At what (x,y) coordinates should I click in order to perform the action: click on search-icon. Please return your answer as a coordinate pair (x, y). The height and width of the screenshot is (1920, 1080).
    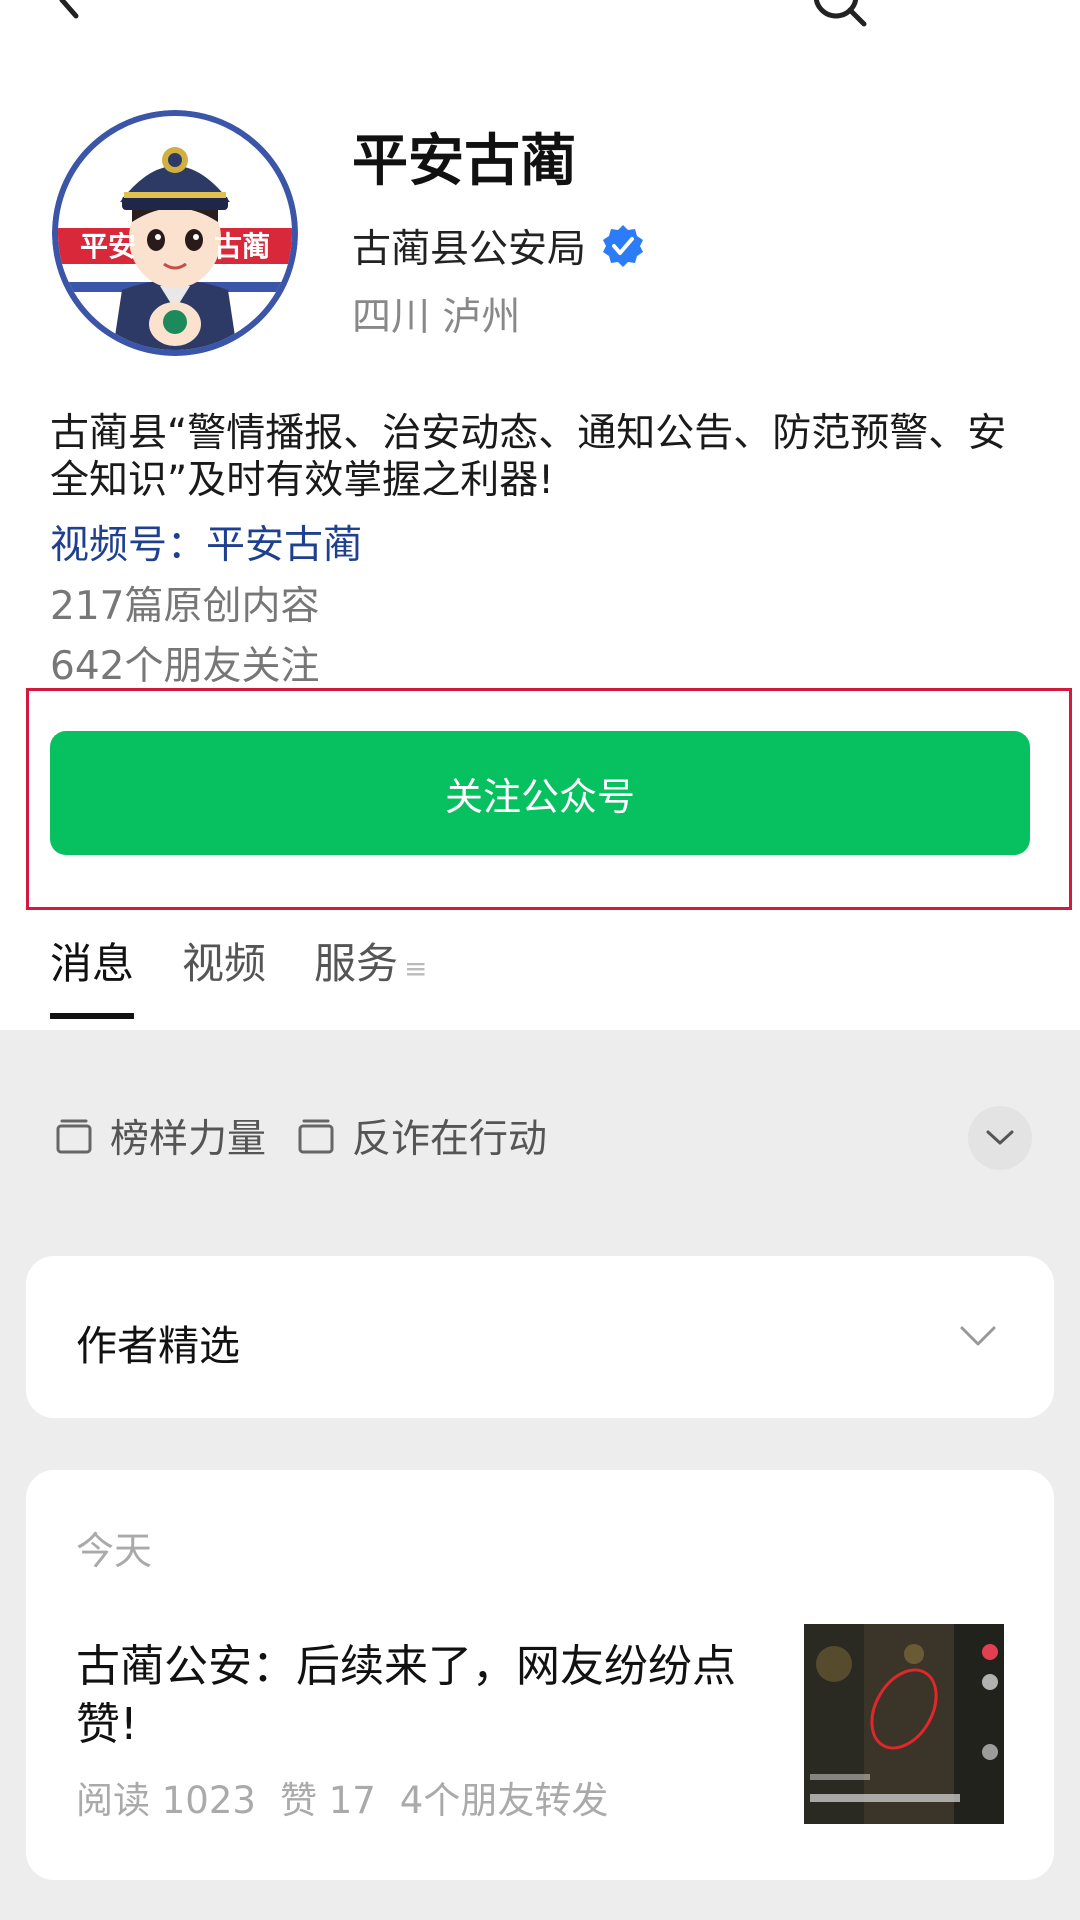
    Looking at the image, I should click on (840, 15).